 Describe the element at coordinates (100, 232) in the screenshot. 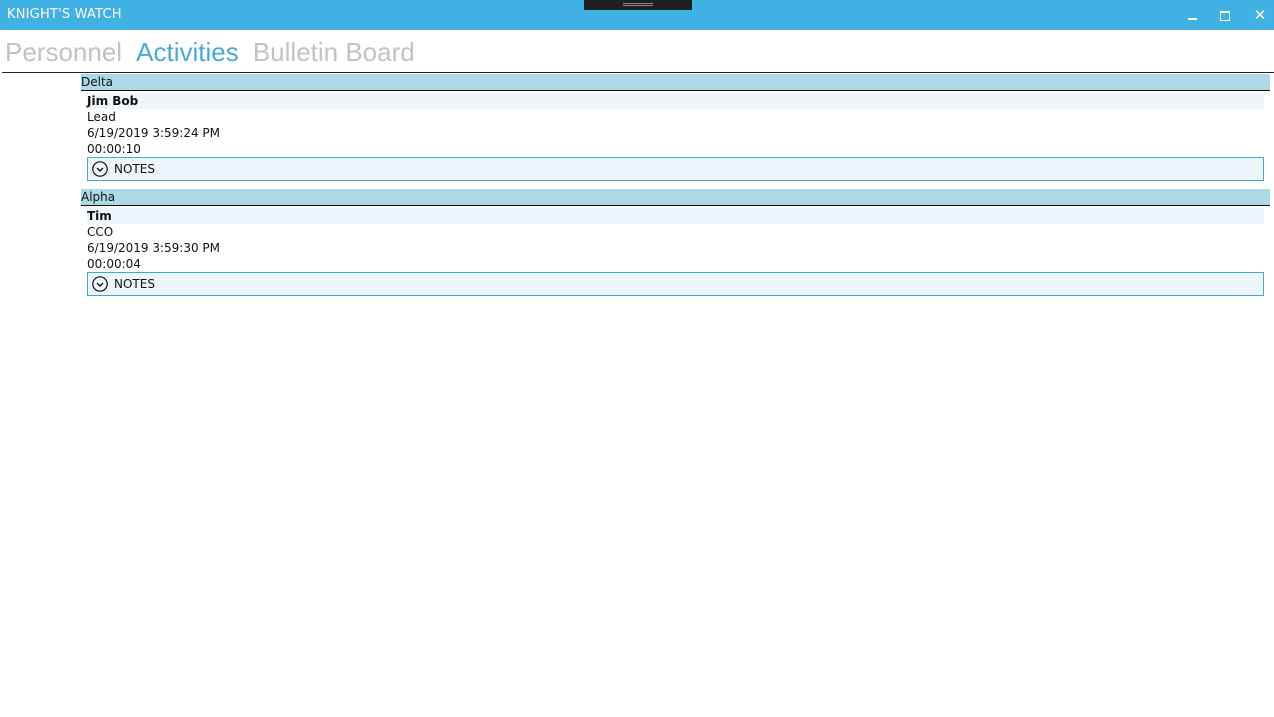

I see `person-role: CCO` at that location.